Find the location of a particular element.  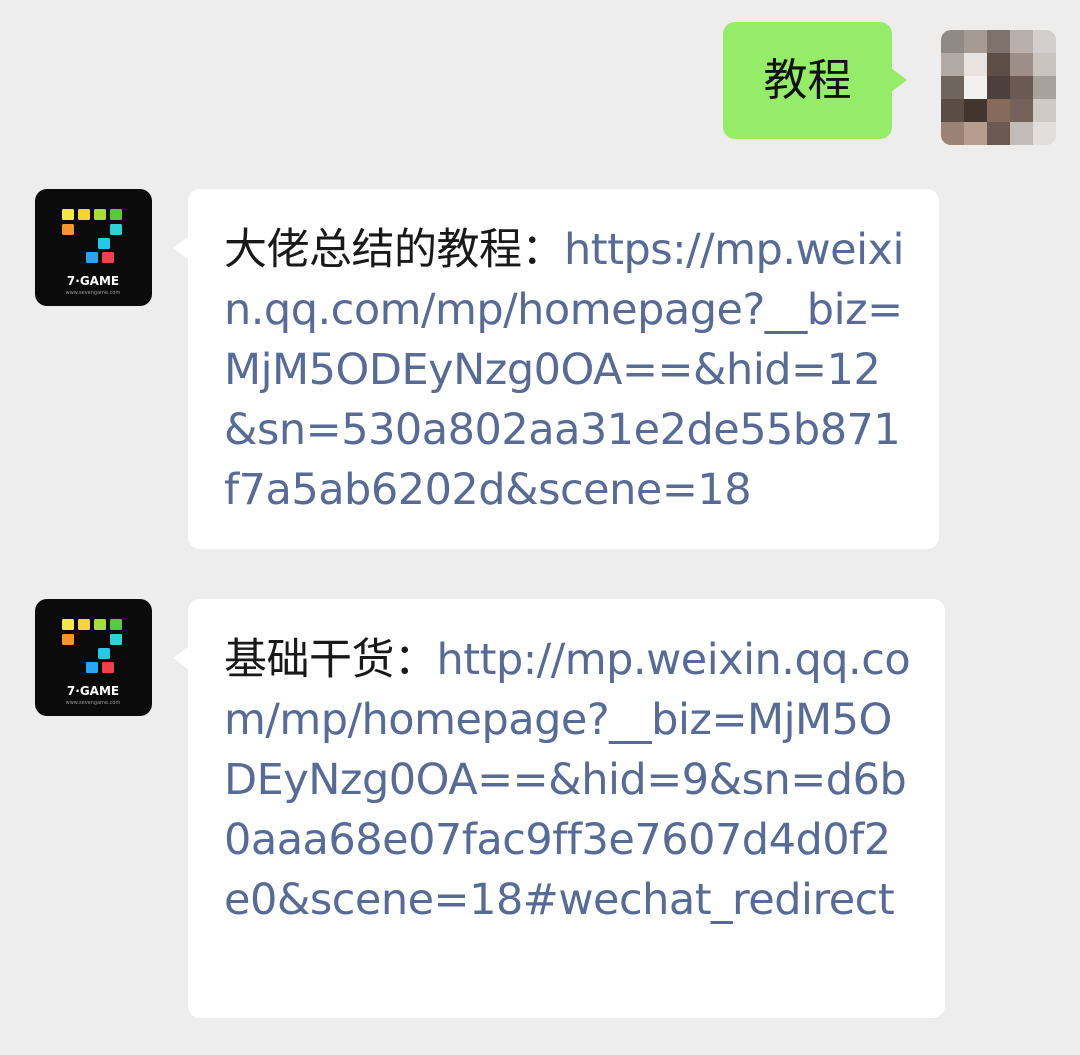

outgoing-message-text: 教程 is located at coordinates (807, 80).